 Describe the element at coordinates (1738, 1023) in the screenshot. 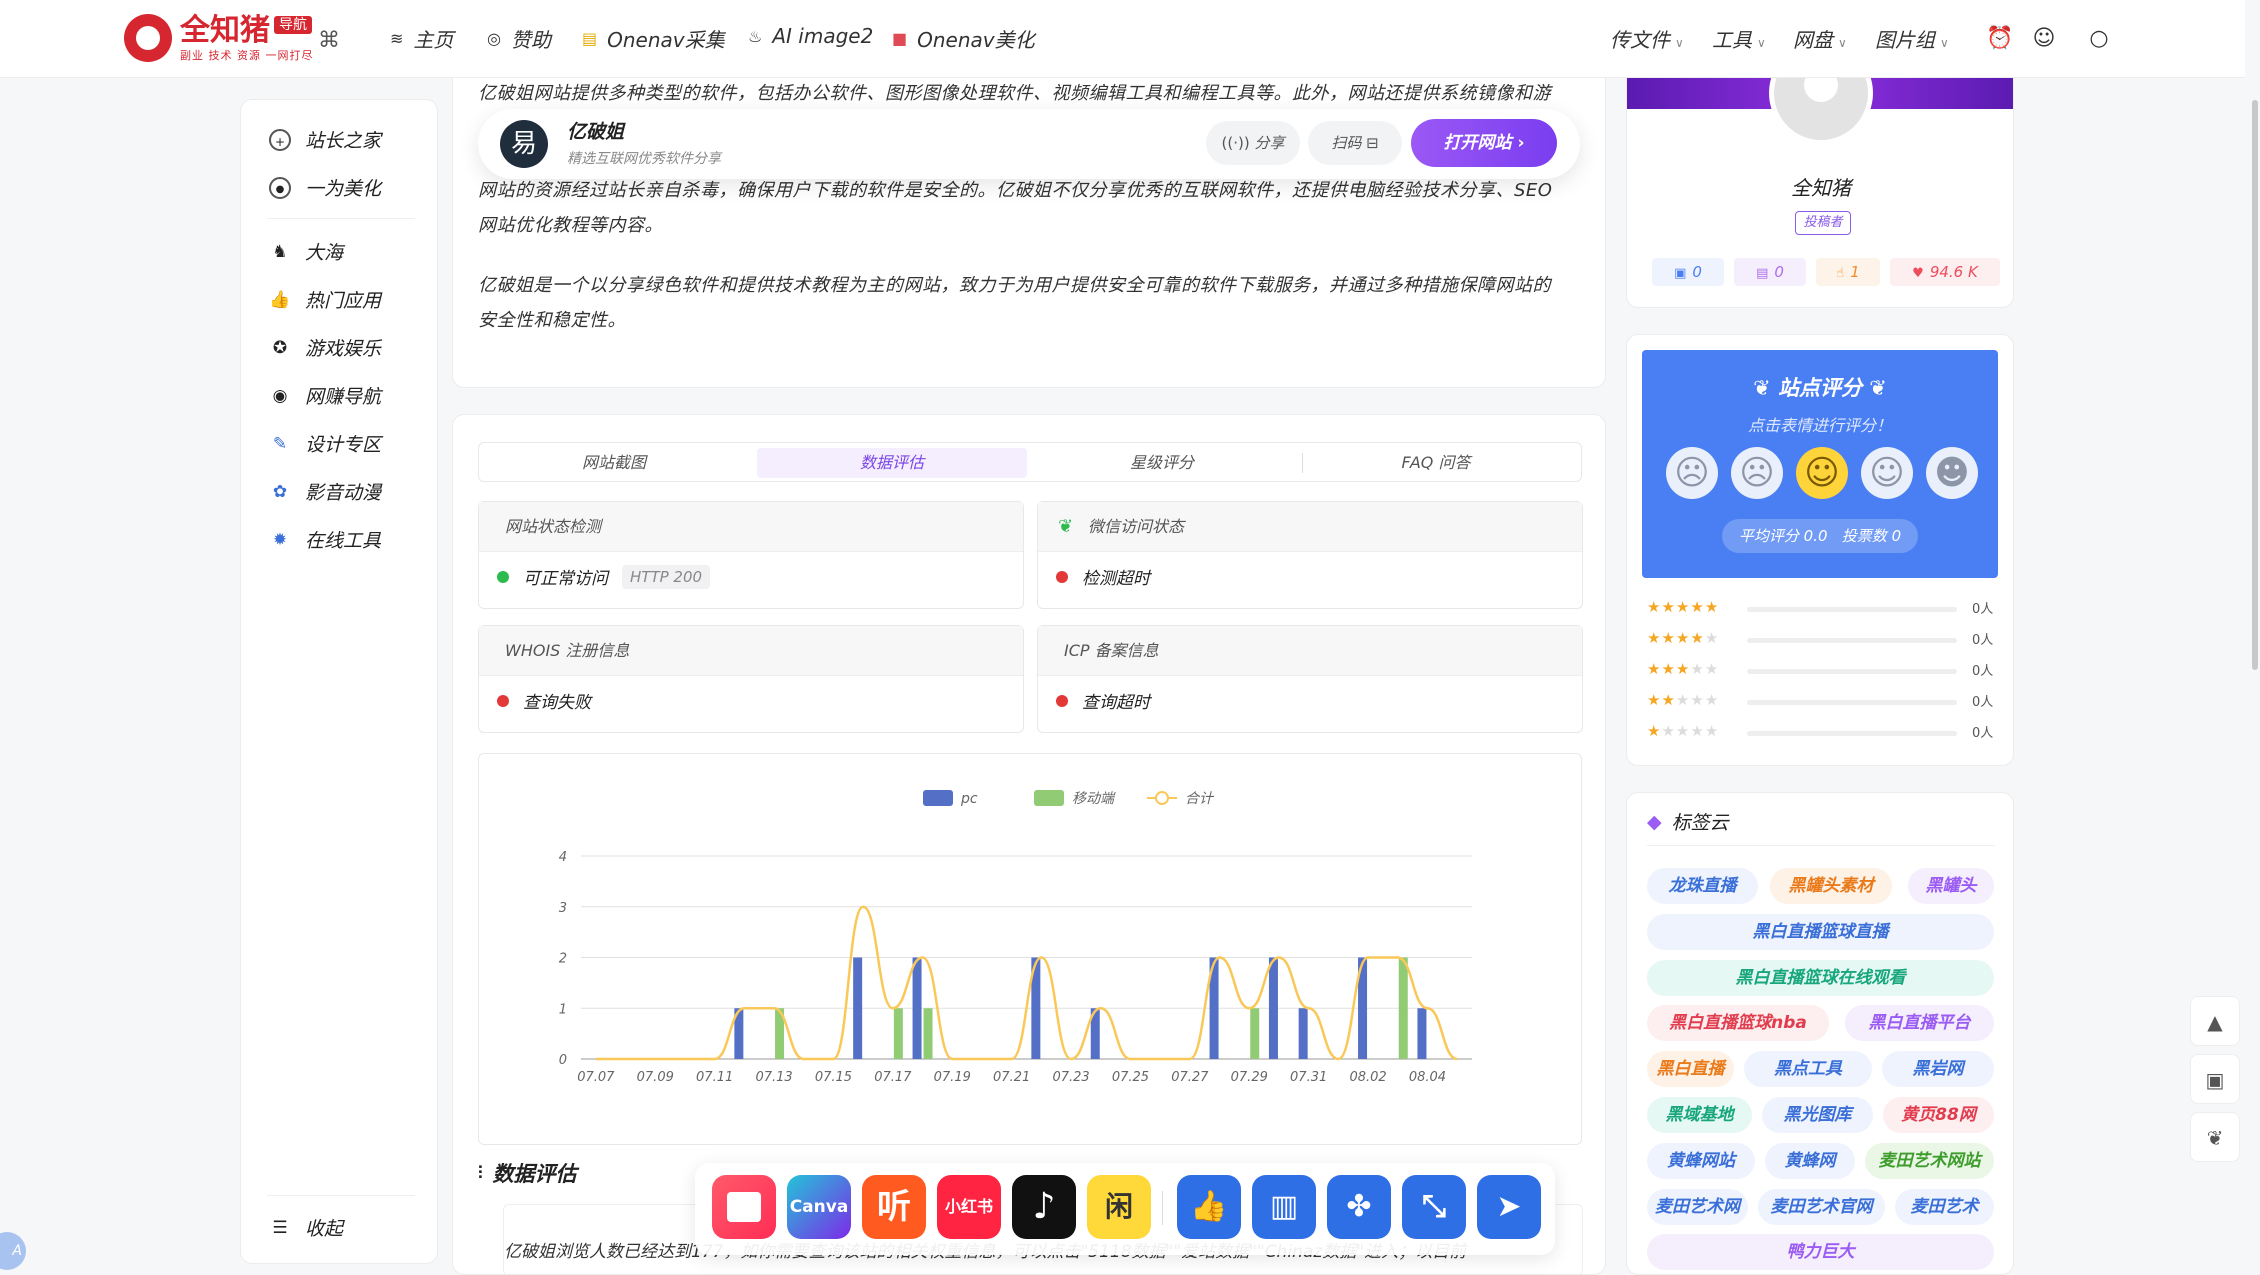

I see `tag-chip: 黑白直播篮球nba` at that location.